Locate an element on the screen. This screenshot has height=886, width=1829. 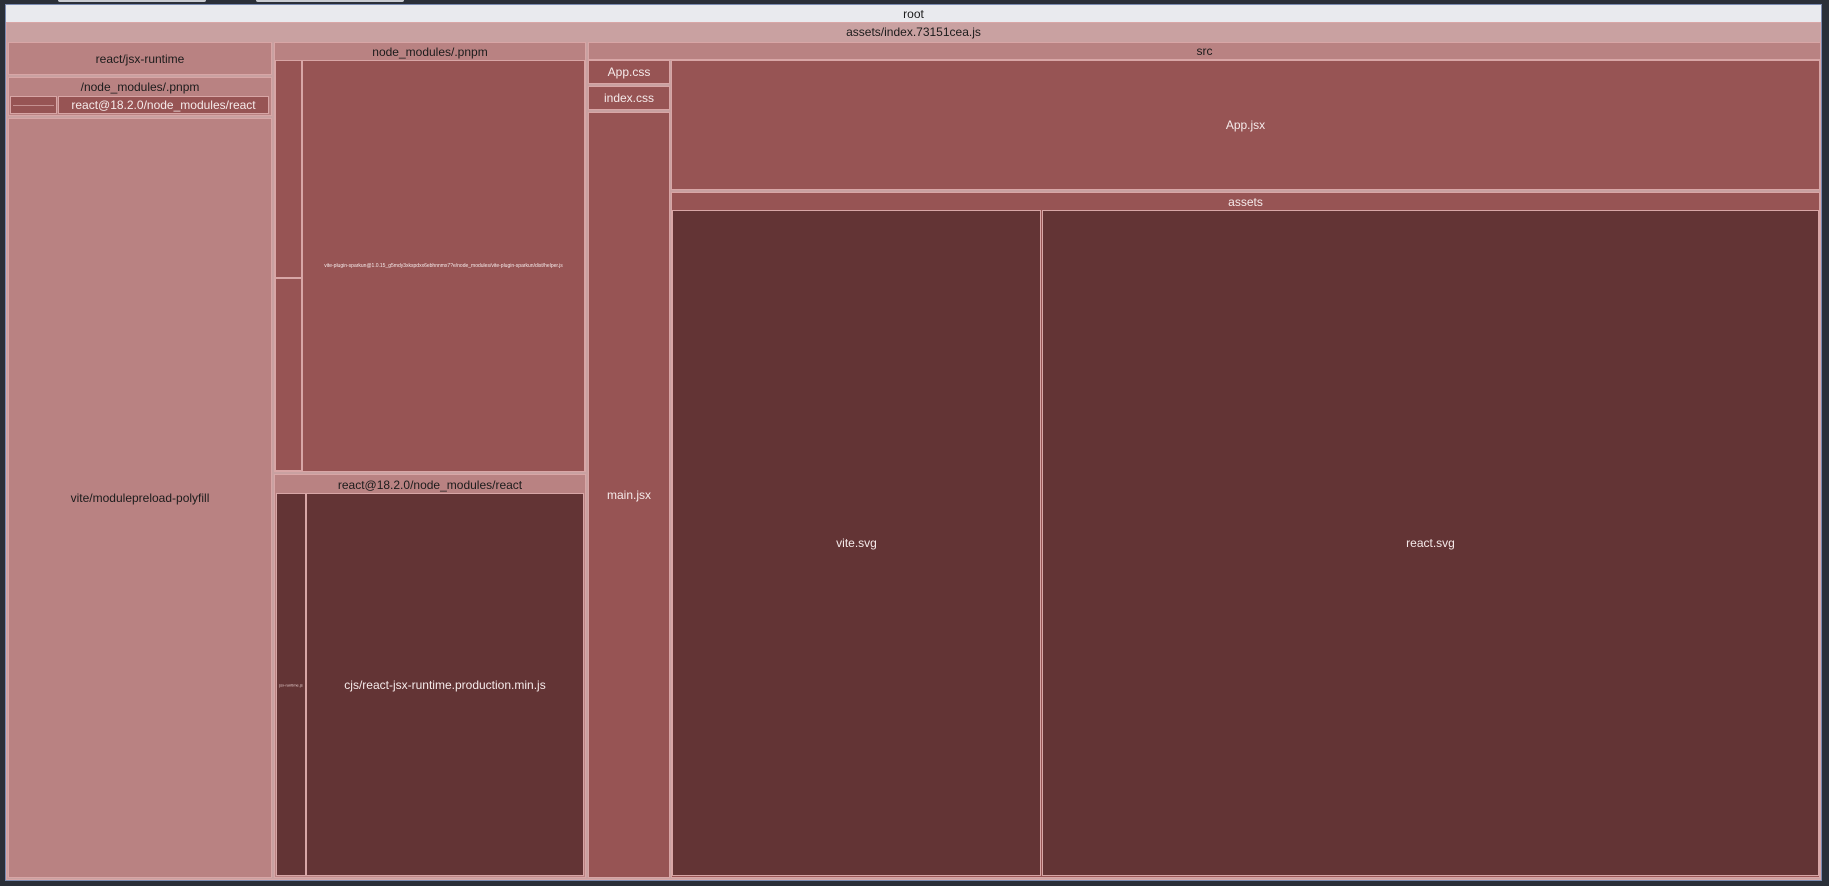
bundle-label: assets/index.73151cea.js is located at coordinates (913, 32).